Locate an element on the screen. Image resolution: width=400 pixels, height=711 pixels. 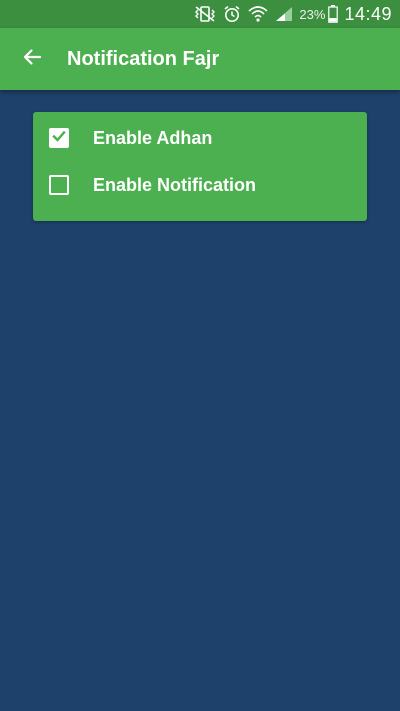
back-button is located at coordinates (32, 59).